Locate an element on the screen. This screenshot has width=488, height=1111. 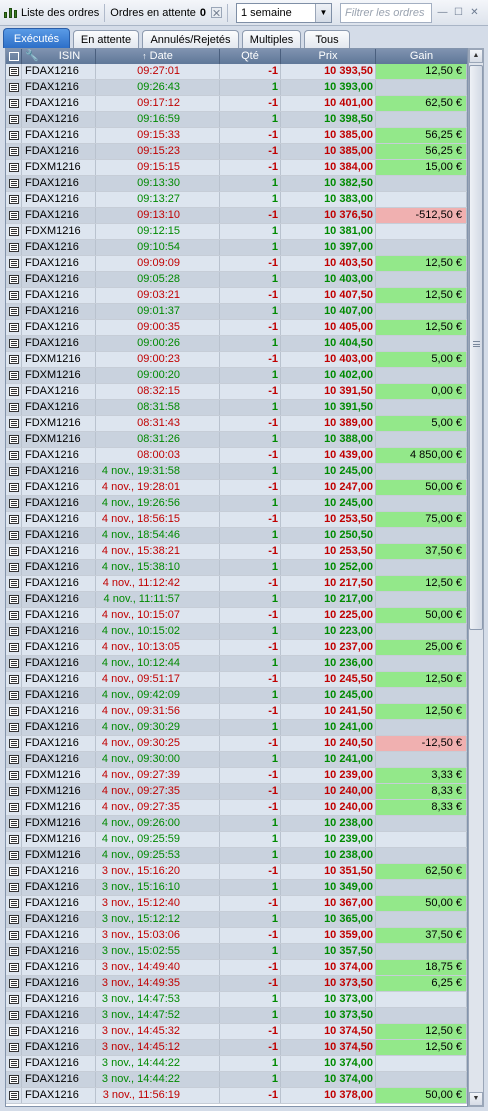
table-row: FDXM1216 4 nov., 09:25:53 1 10 238,00 is located at coordinates (236, 856).